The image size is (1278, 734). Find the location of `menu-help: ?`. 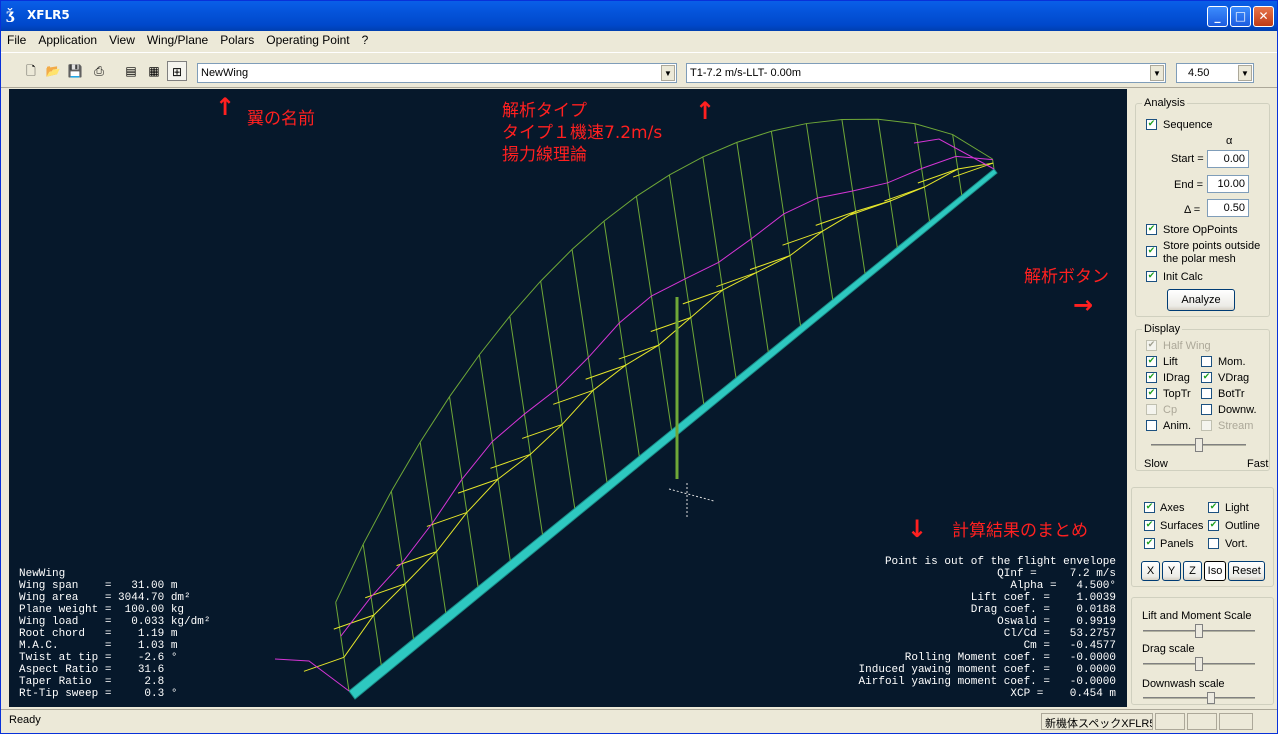

menu-help: ? is located at coordinates (365, 40).